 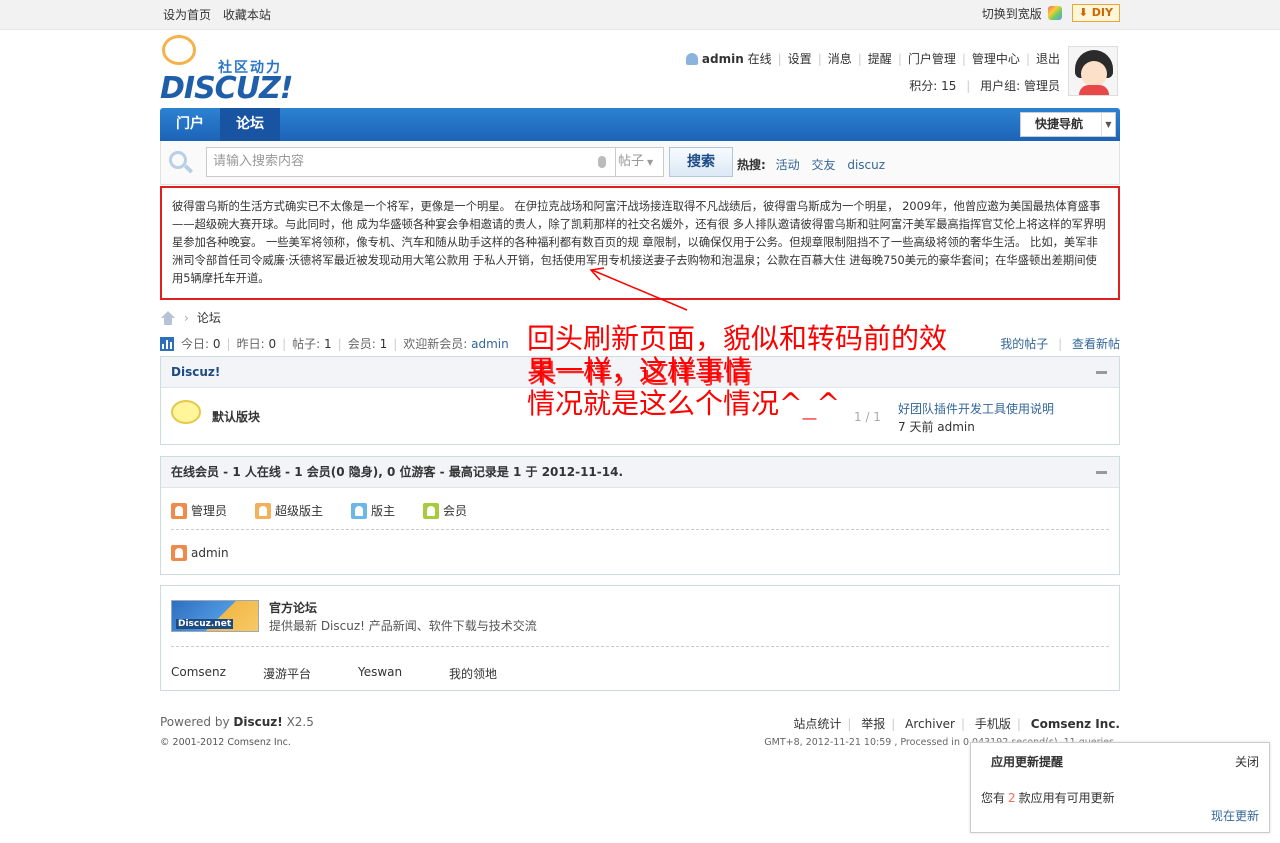 What do you see at coordinates (1247, 761) in the screenshot?
I see `close-button: 关闭` at bounding box center [1247, 761].